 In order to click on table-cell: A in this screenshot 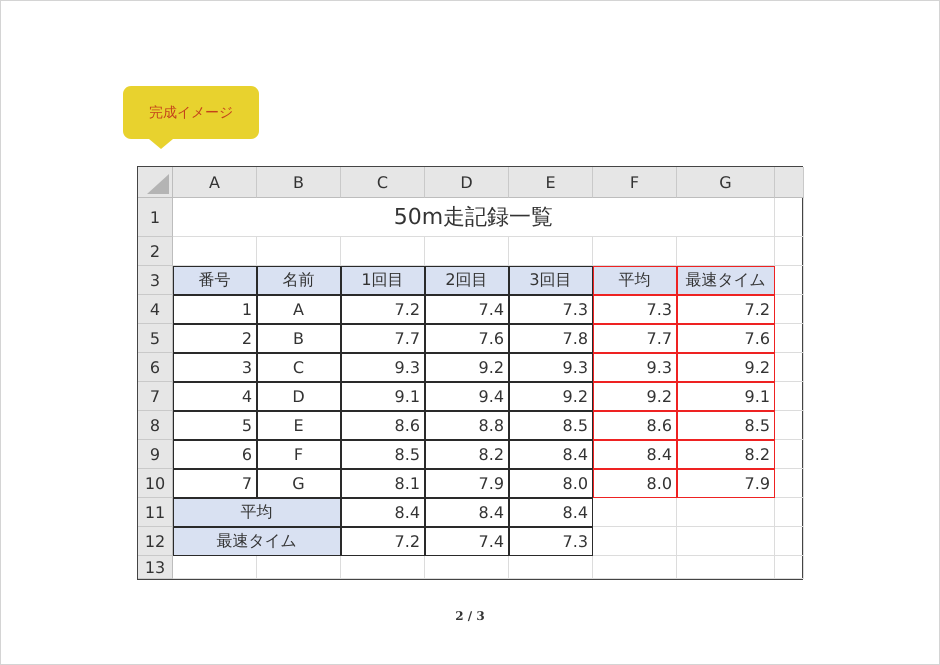, I will do `click(299, 309)`.